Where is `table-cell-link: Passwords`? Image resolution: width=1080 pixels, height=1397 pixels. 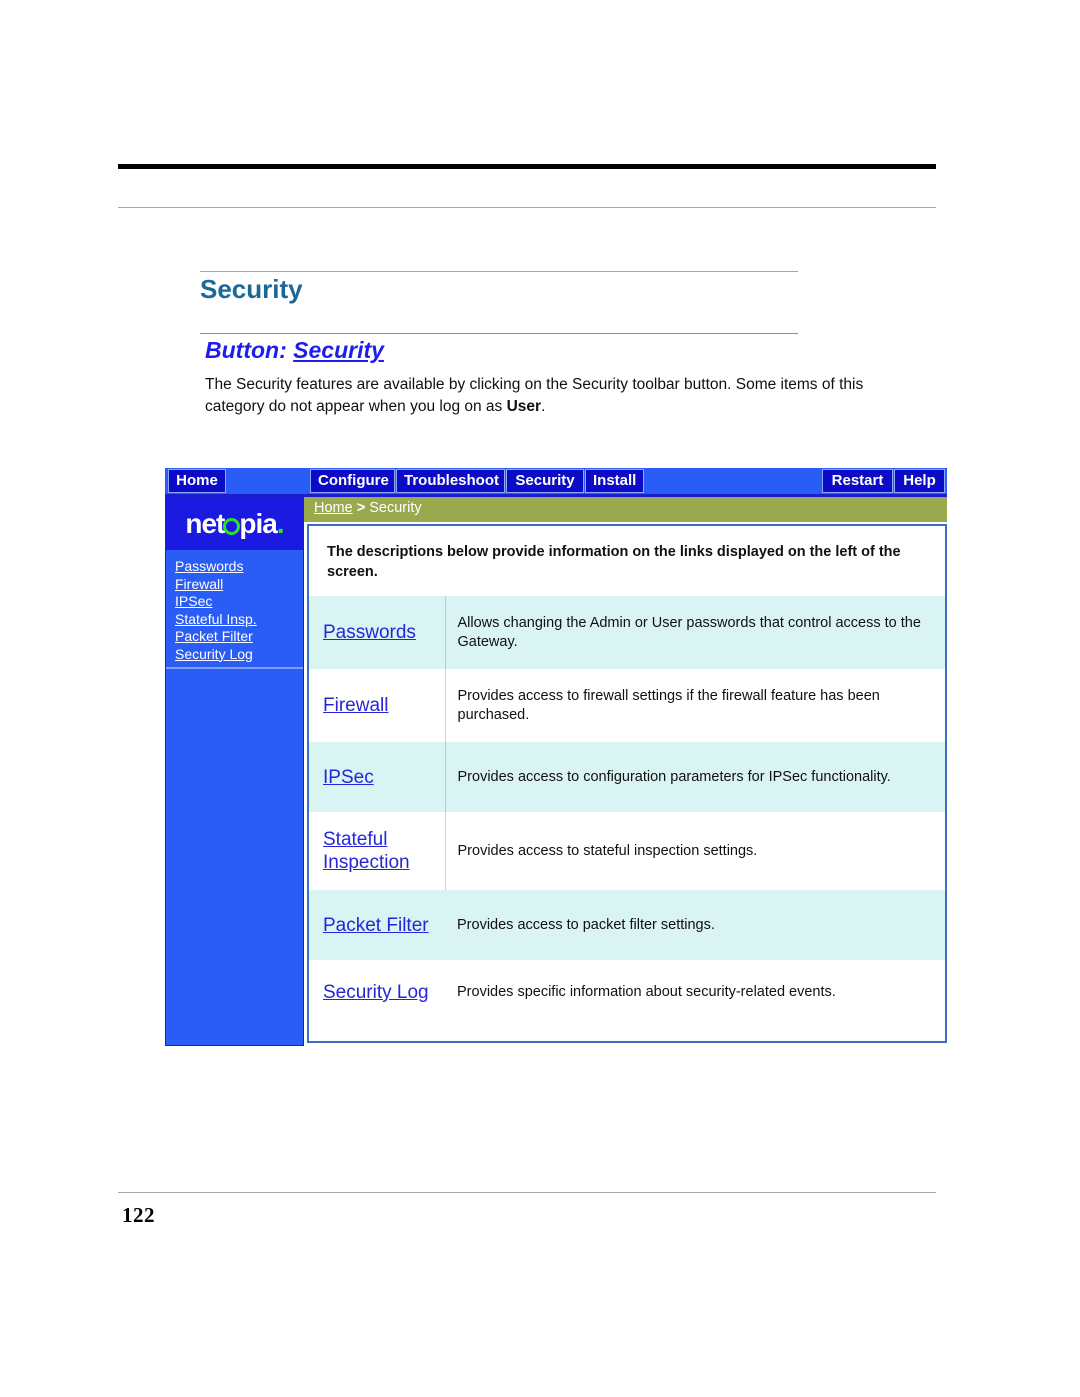
table-cell-link: Passwords is located at coordinates (377, 632).